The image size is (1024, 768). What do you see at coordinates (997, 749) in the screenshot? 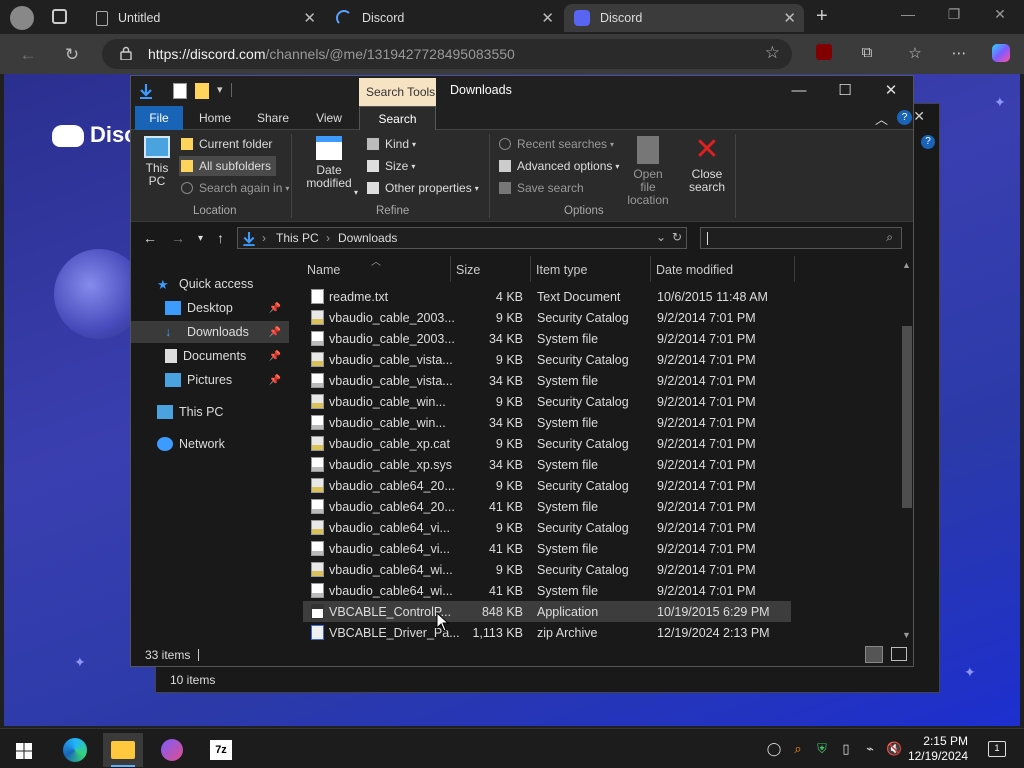
I see `notification-icon: 1` at bounding box center [997, 749].